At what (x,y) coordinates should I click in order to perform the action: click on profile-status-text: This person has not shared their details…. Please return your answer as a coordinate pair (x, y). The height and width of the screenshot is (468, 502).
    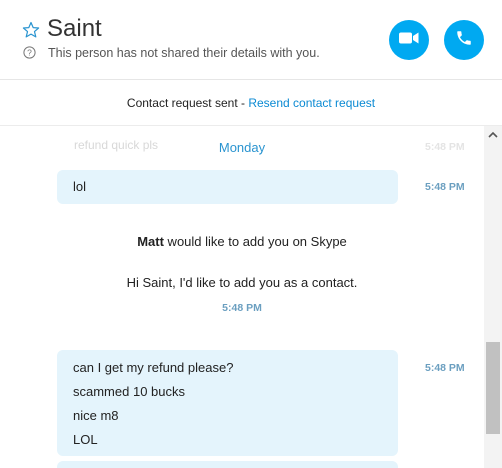
    Looking at the image, I should click on (184, 53).